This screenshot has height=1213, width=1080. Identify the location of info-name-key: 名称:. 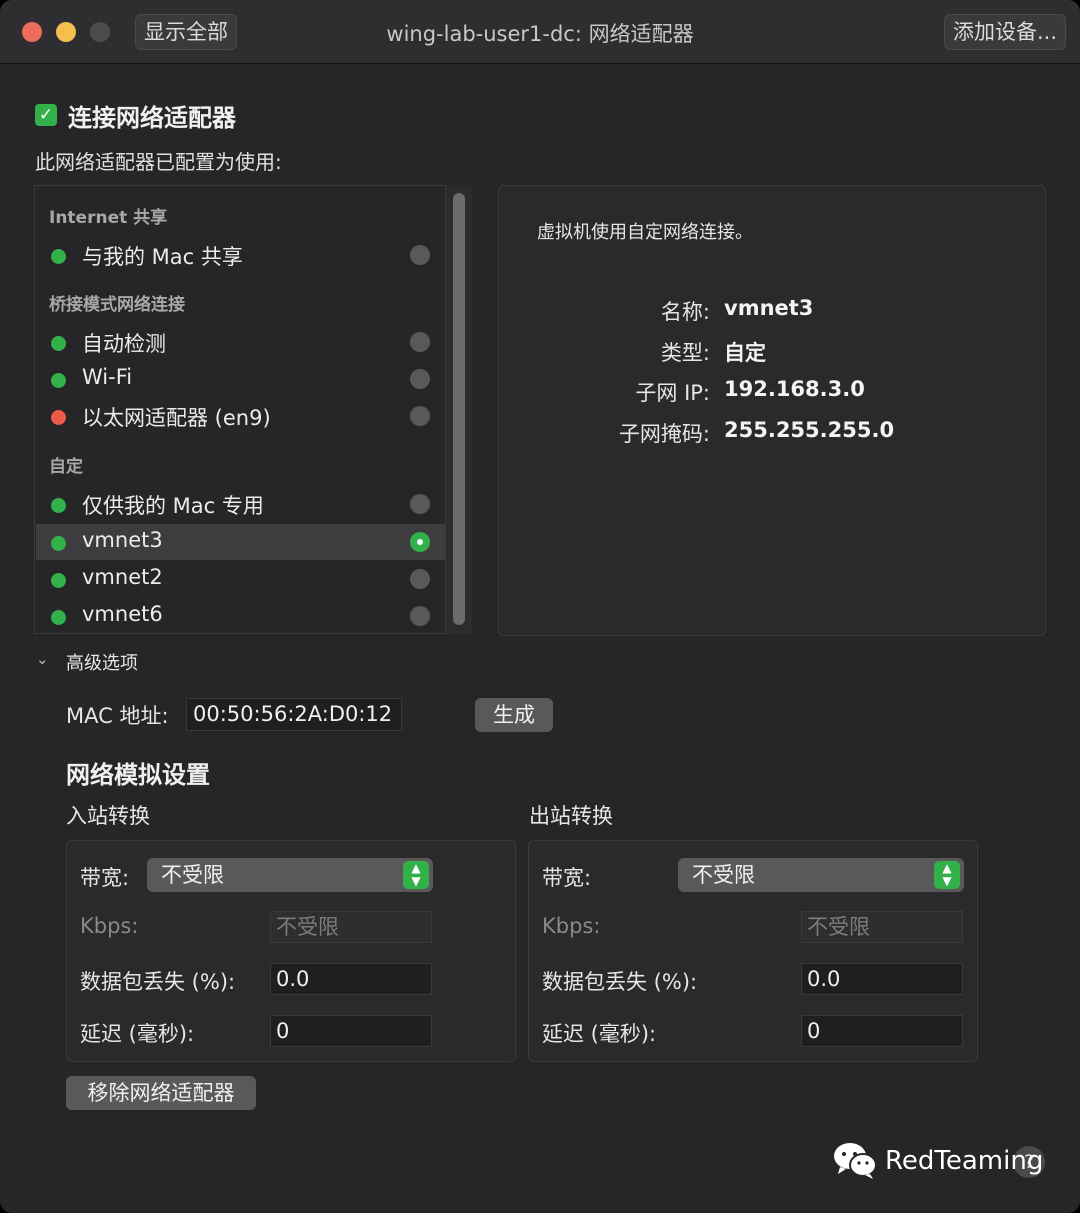
(685, 312).